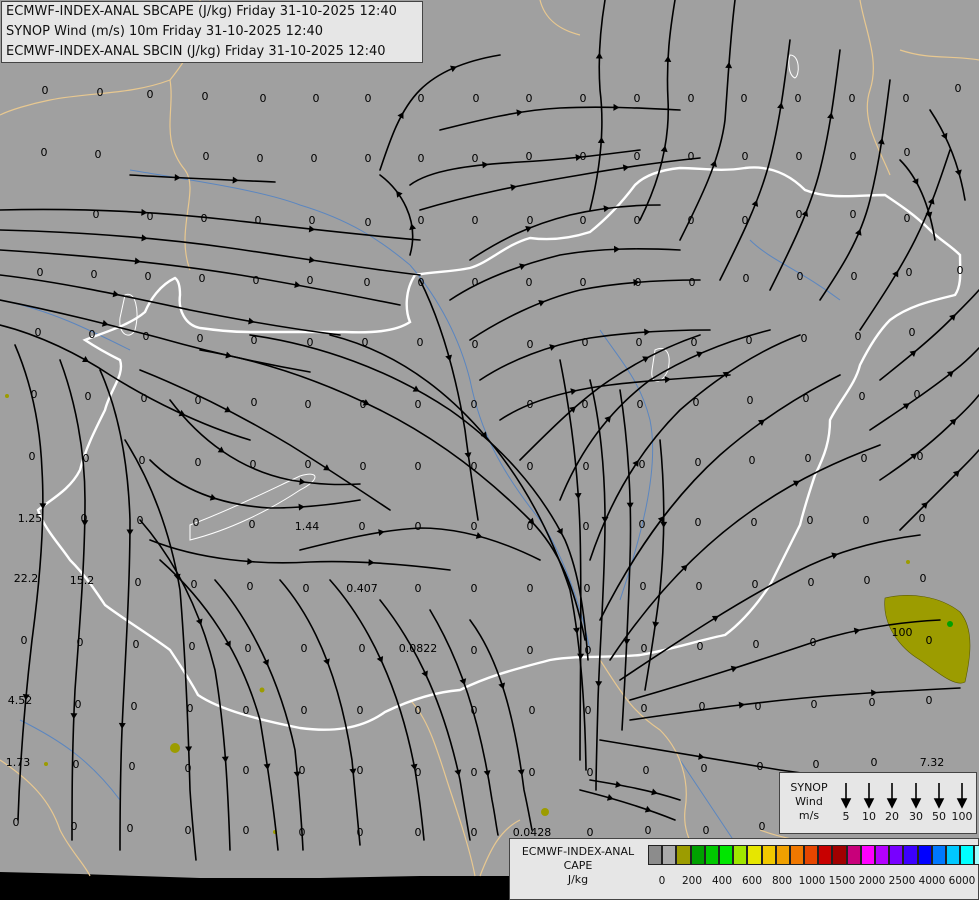 The width and height of the screenshot is (979, 900). Describe the element at coordinates (809, 801) in the screenshot. I see `wind-legend-label: SYNOP Wind m/s` at that location.